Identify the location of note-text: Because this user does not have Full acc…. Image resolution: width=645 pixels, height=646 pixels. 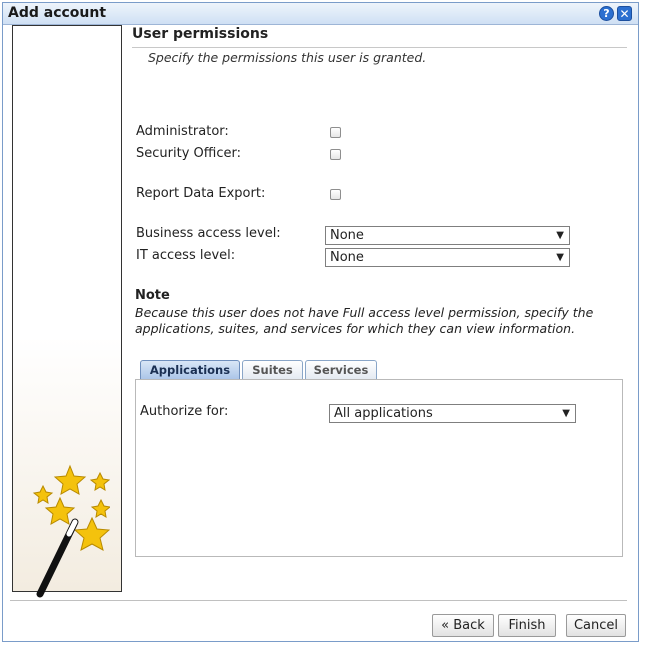
(364, 320).